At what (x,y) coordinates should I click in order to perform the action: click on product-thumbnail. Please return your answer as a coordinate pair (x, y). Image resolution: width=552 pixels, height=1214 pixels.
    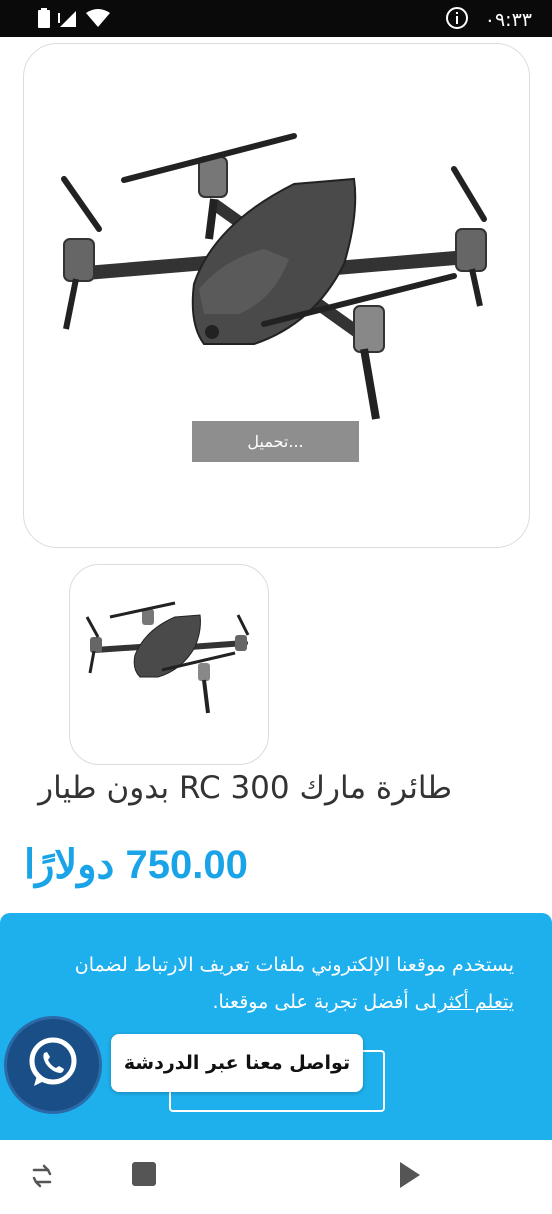
    Looking at the image, I should click on (169, 664).